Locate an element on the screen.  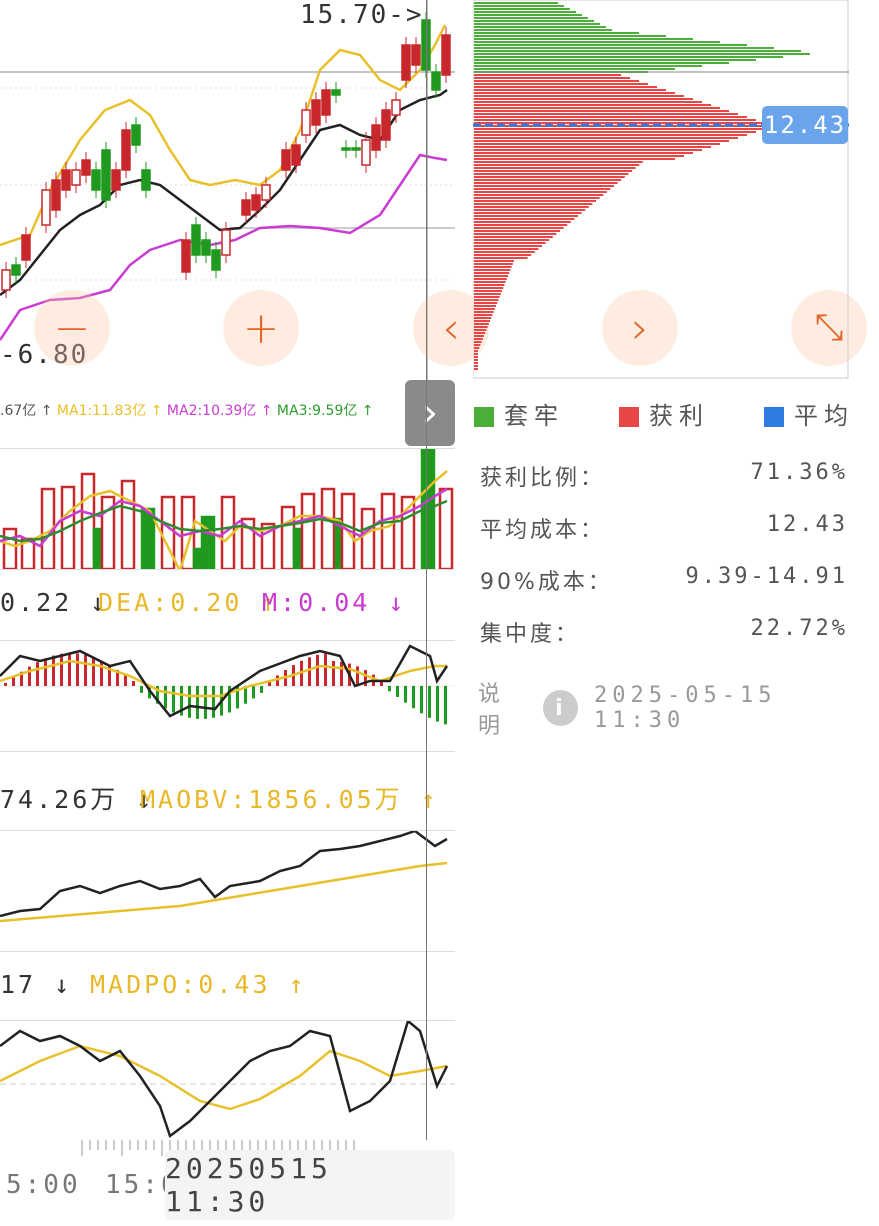
expand-panel-tab: › is located at coordinates (430, 413).